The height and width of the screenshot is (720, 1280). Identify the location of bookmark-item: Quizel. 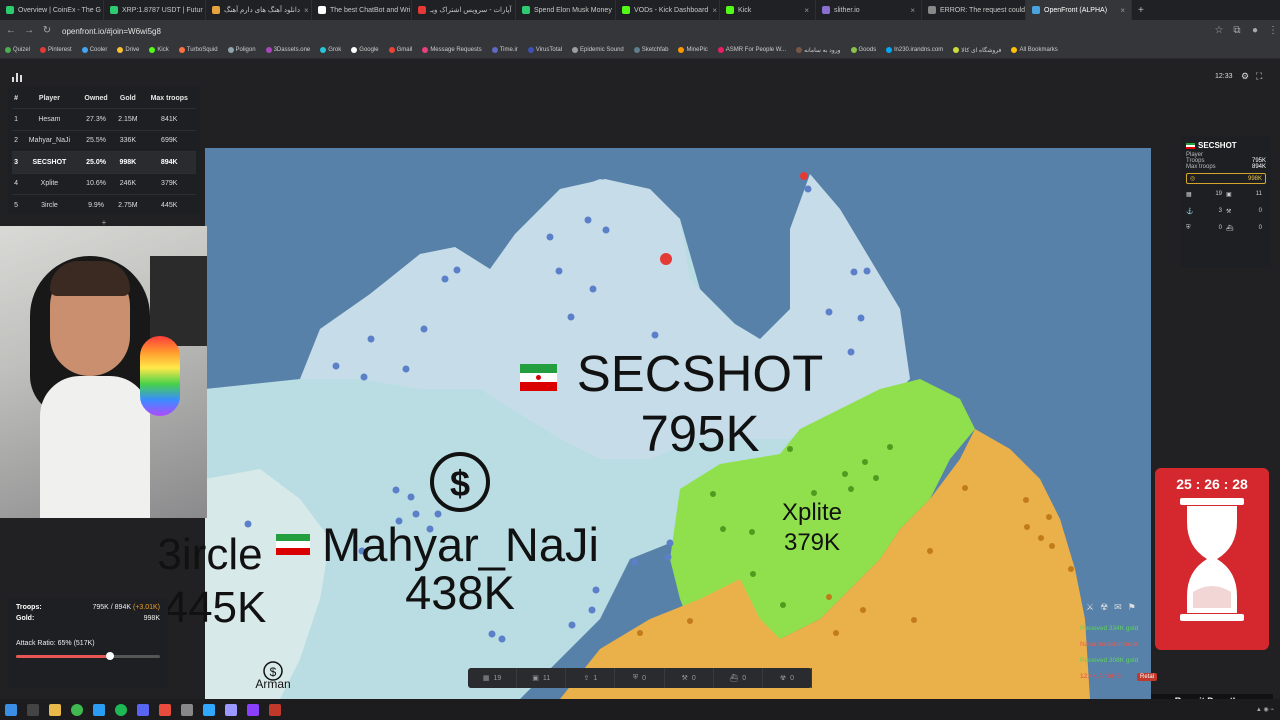
(17, 50).